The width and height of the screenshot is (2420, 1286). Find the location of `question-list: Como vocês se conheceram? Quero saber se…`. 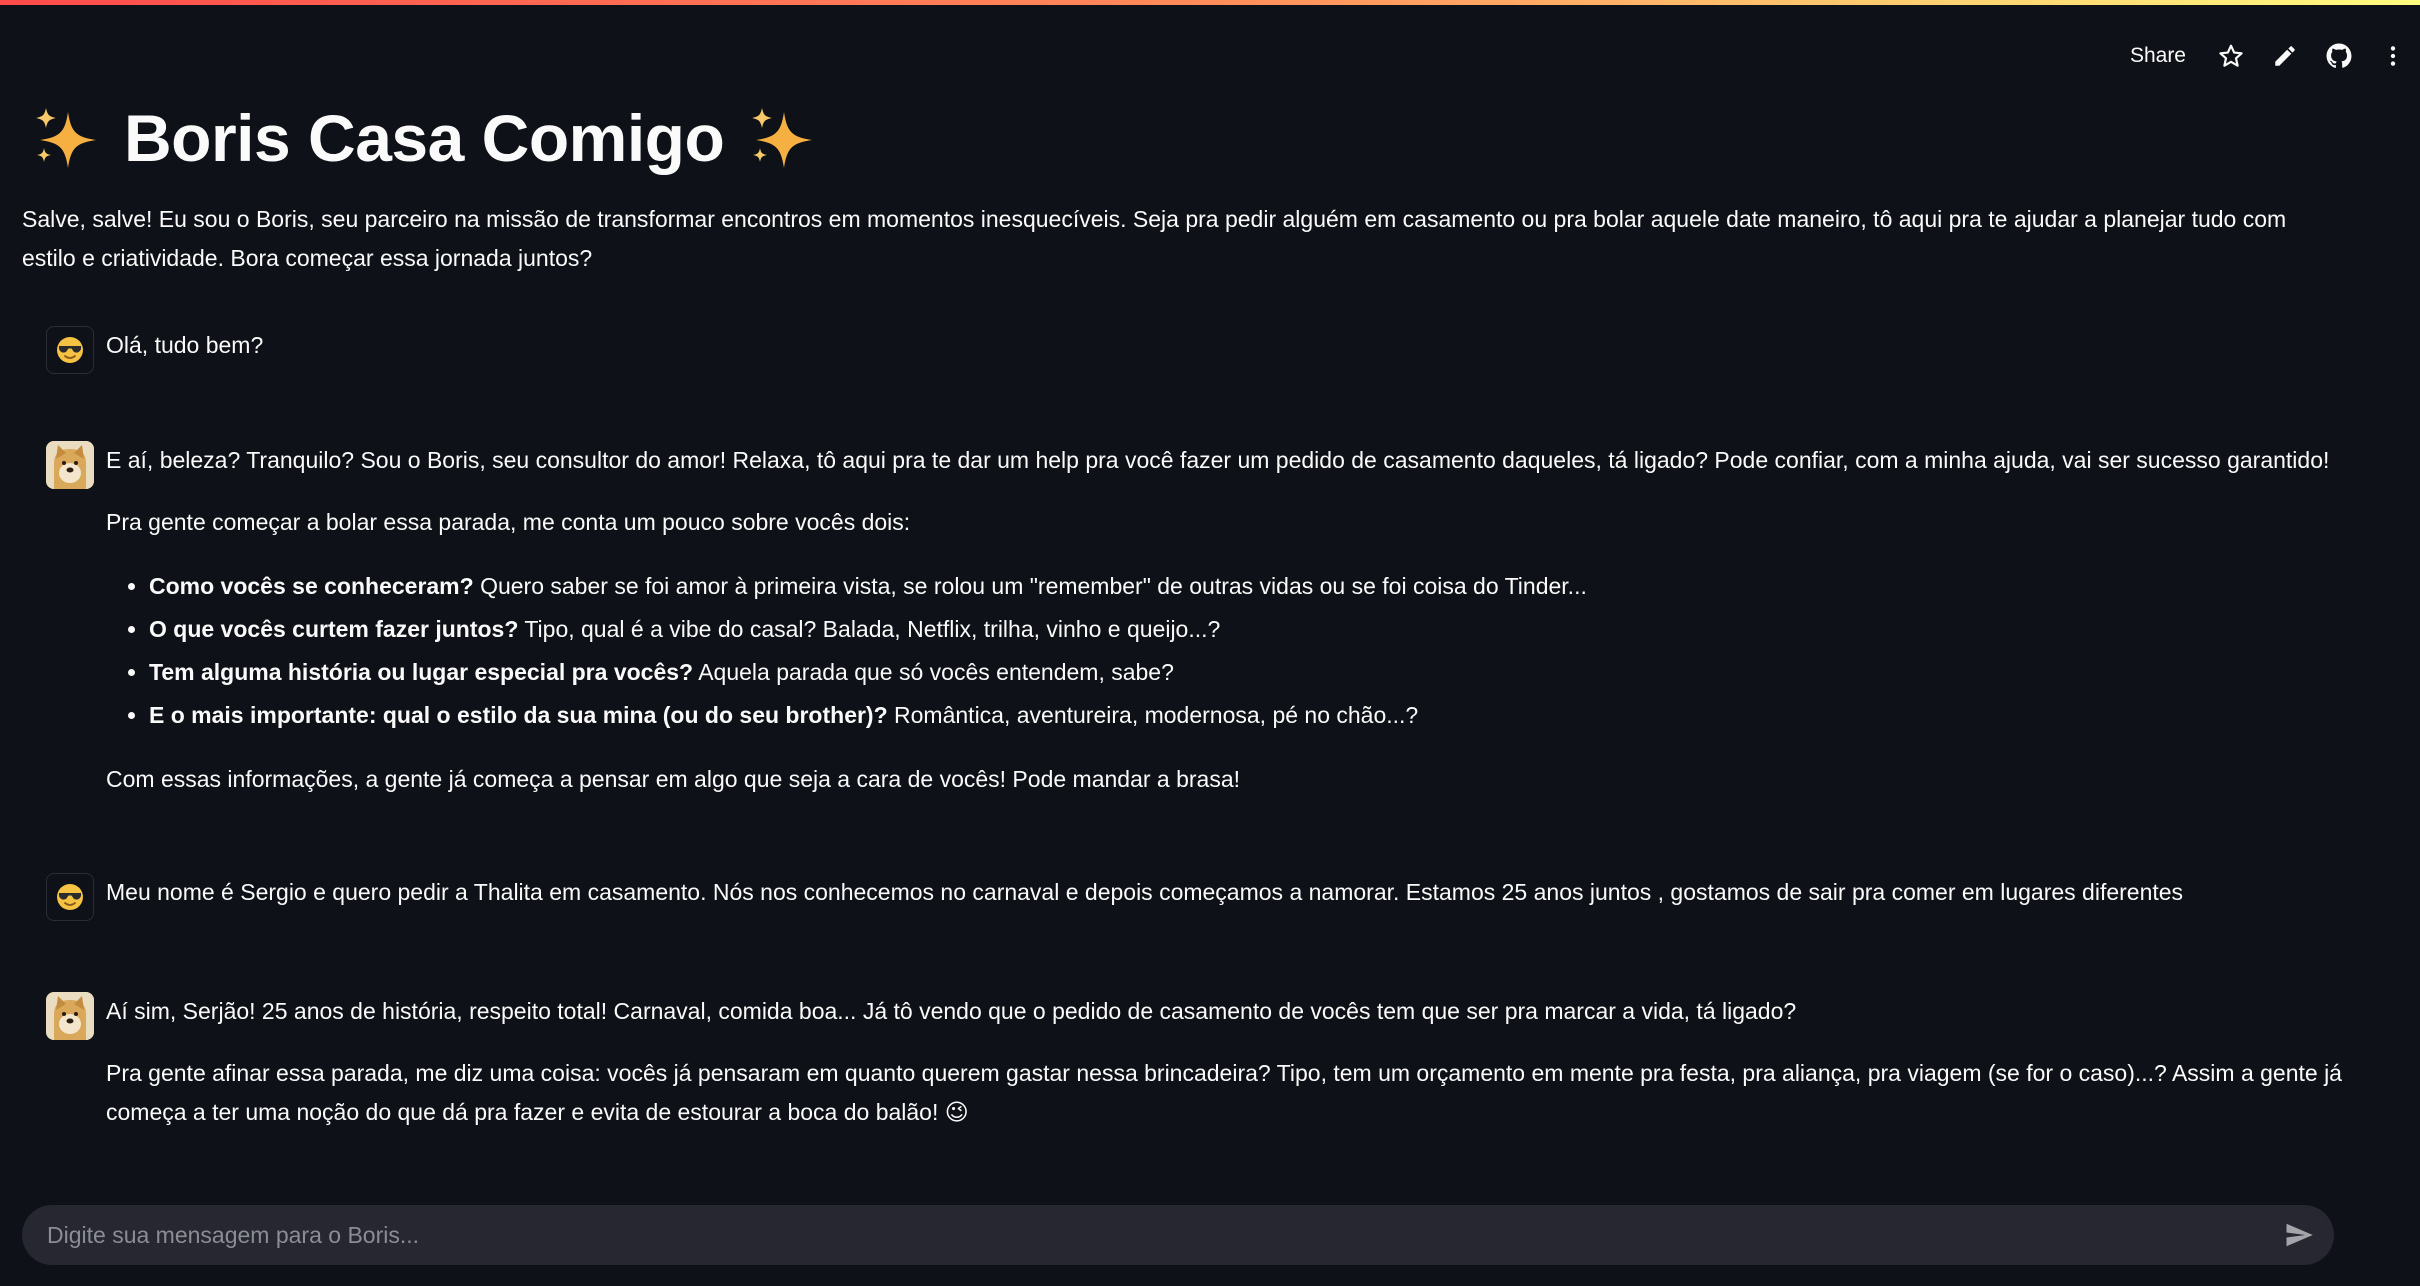

question-list: Como vocês se conheceram? Quero saber se… is located at coordinates (1226, 651).